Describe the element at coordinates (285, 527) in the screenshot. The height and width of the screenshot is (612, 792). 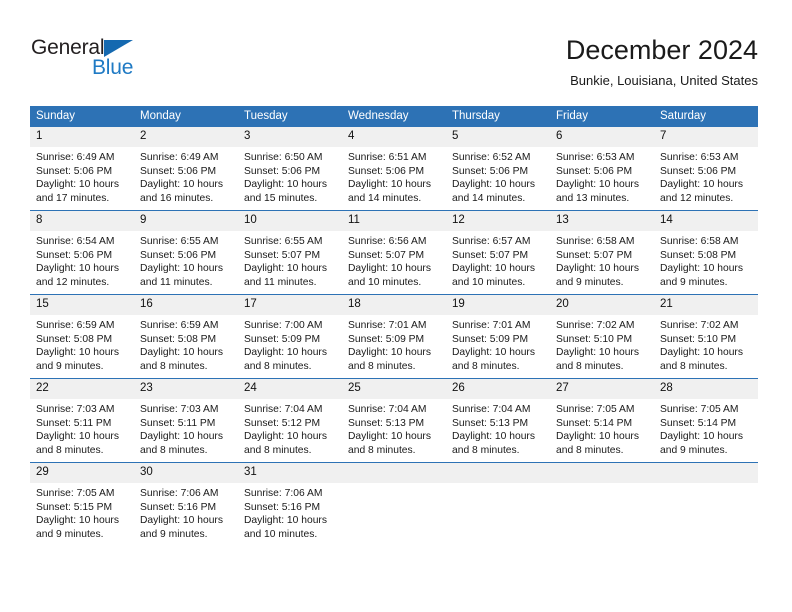
I see `daylight-text: Daylight: 10 hours and 10 minutes.` at that location.